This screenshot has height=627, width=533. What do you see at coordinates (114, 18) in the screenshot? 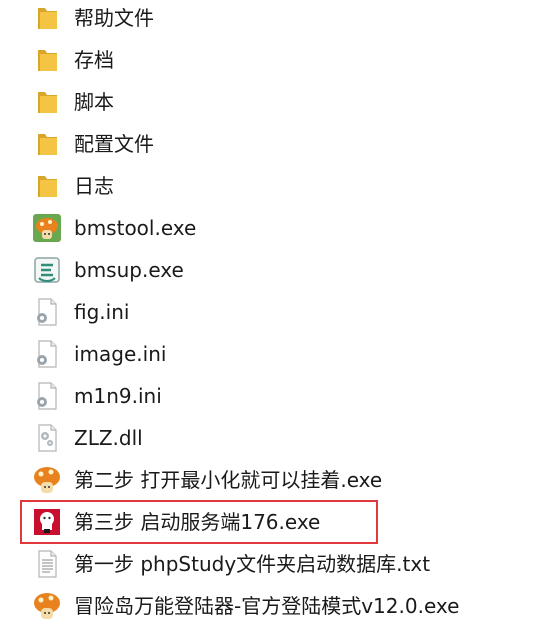
I see `file-name: 帮助文件` at bounding box center [114, 18].